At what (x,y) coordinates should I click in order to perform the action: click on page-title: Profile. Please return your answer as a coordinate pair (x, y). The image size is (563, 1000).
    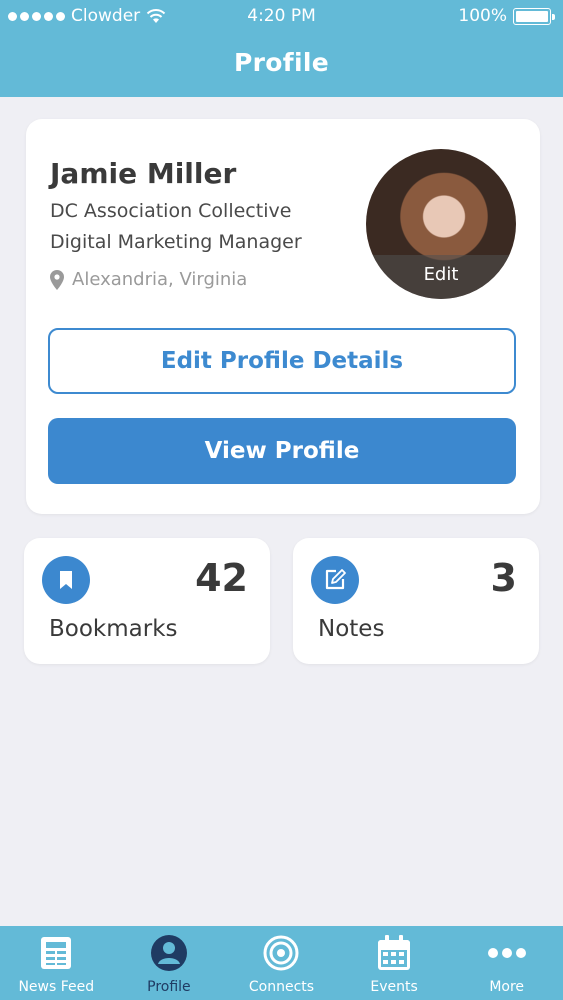
    Looking at the image, I should click on (281, 62).